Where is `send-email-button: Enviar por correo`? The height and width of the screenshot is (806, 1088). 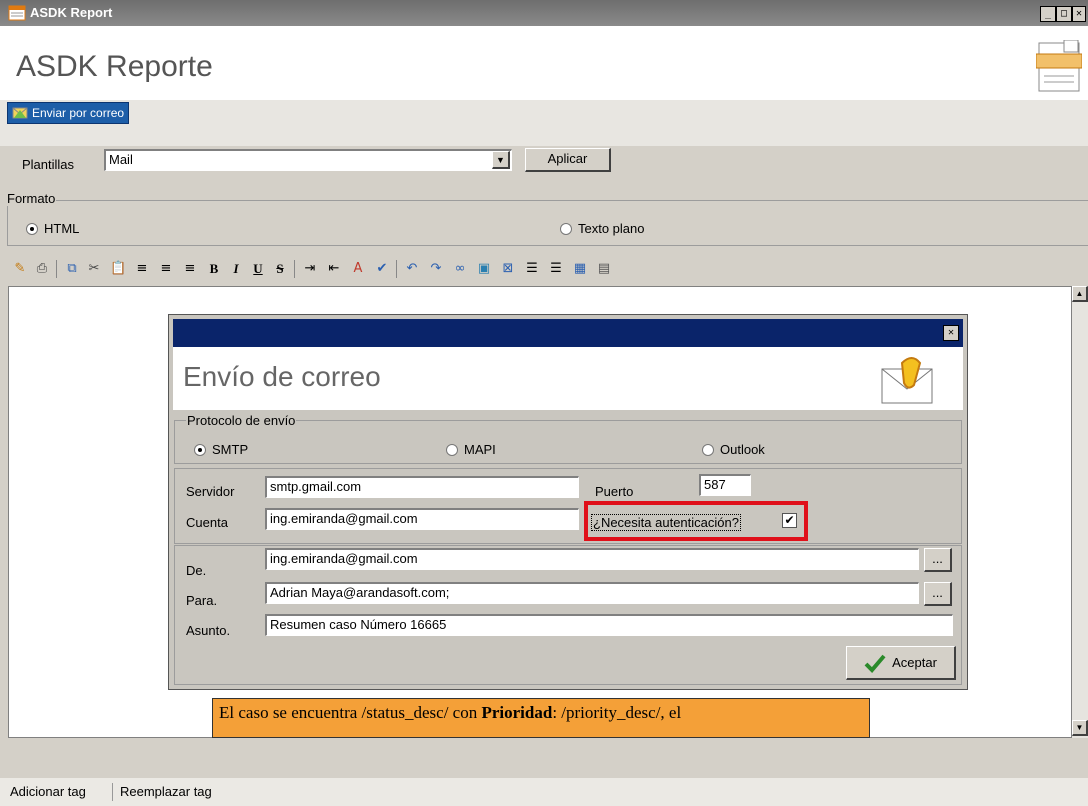
send-email-button: Enviar por correo is located at coordinates (68, 113).